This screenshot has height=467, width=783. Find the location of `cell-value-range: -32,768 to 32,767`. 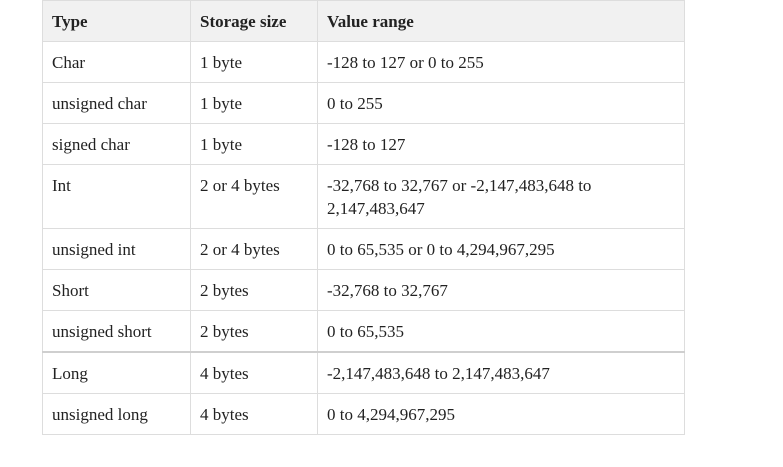

cell-value-range: -32,768 to 32,767 is located at coordinates (501, 290).